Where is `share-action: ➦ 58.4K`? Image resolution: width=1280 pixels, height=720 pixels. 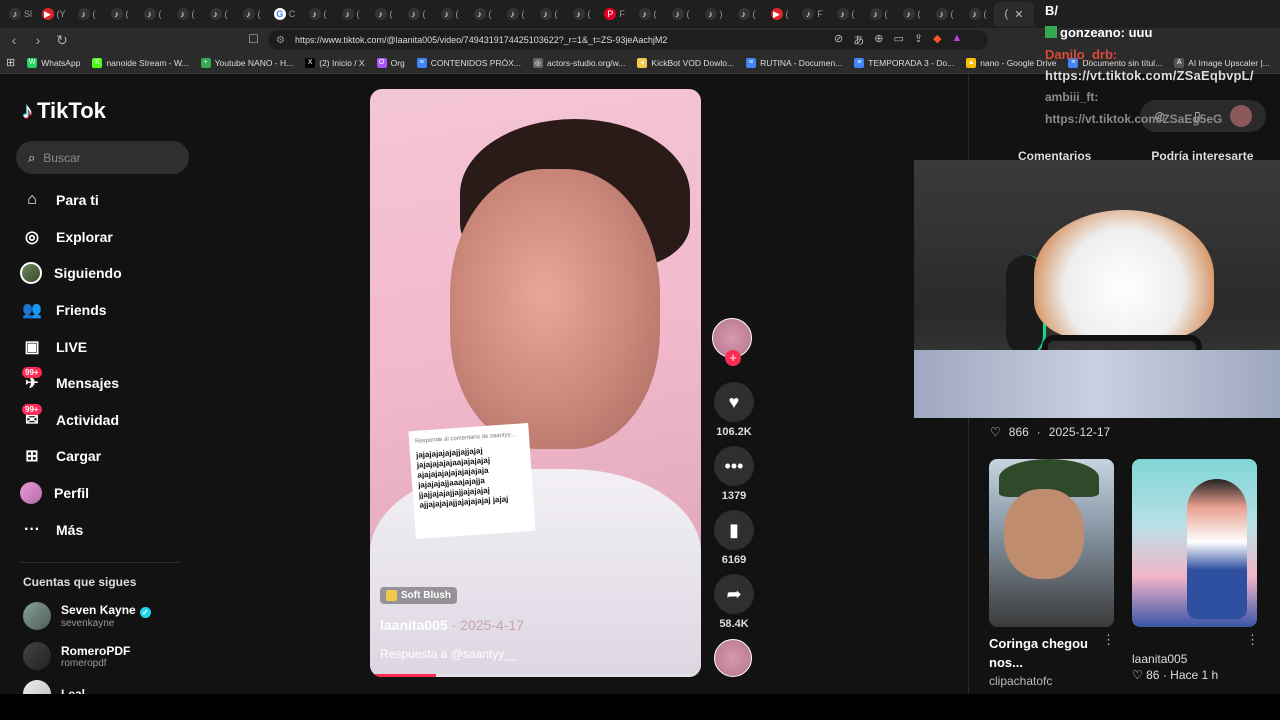 share-action: ➦ 58.4K is located at coordinates (734, 602).